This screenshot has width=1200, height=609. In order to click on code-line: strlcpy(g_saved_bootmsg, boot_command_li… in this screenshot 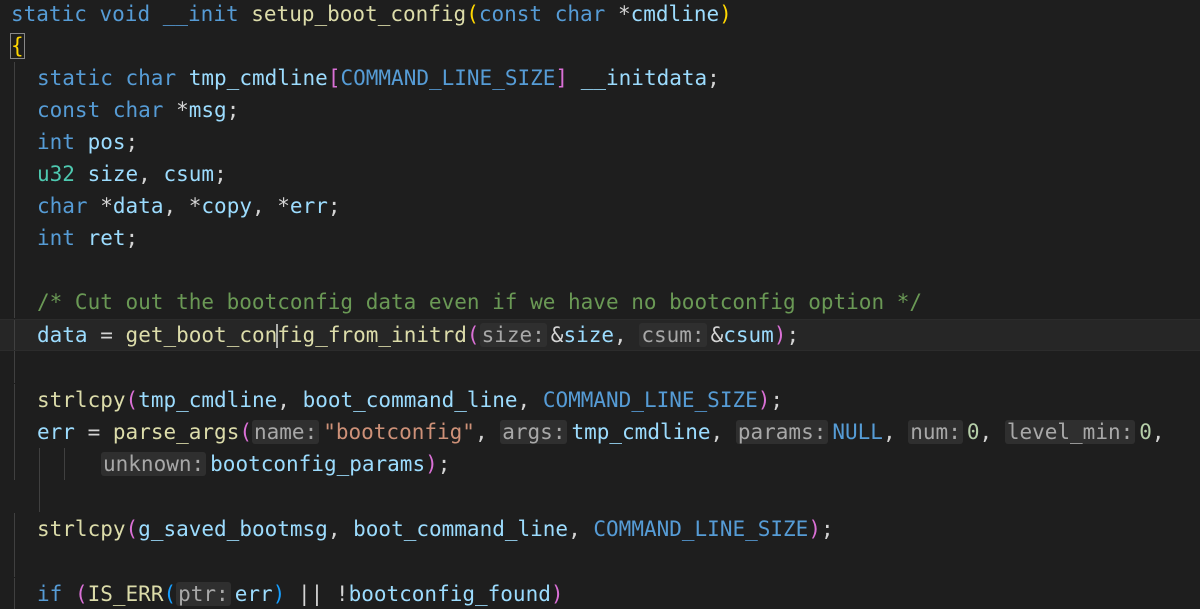, I will do `click(600, 529)`.